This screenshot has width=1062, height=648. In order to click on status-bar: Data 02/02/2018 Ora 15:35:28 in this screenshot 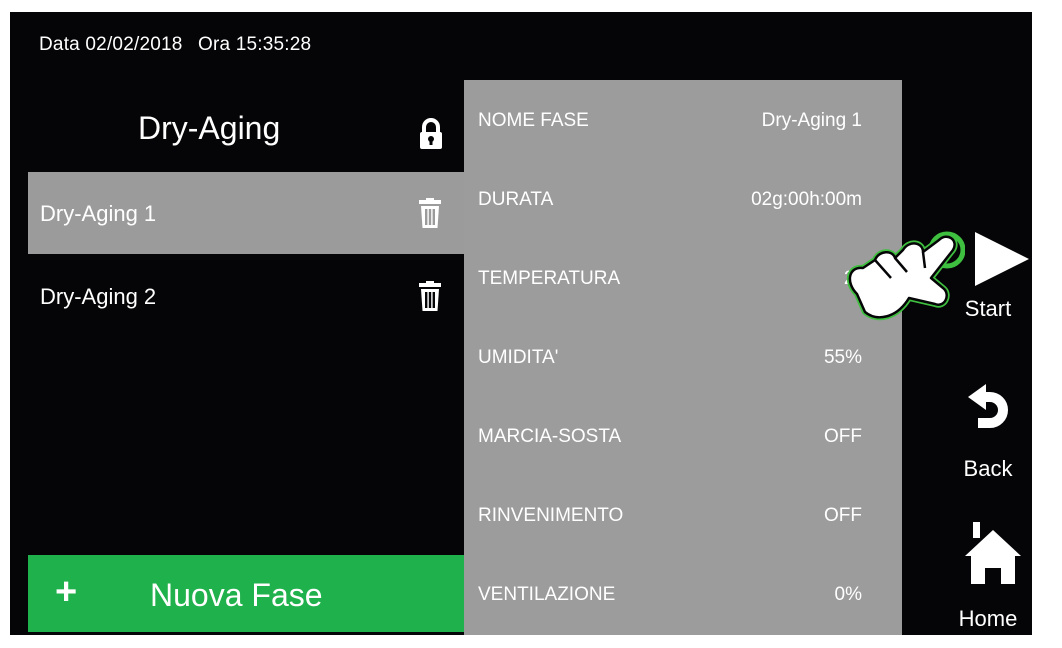, I will do `click(175, 45)`.